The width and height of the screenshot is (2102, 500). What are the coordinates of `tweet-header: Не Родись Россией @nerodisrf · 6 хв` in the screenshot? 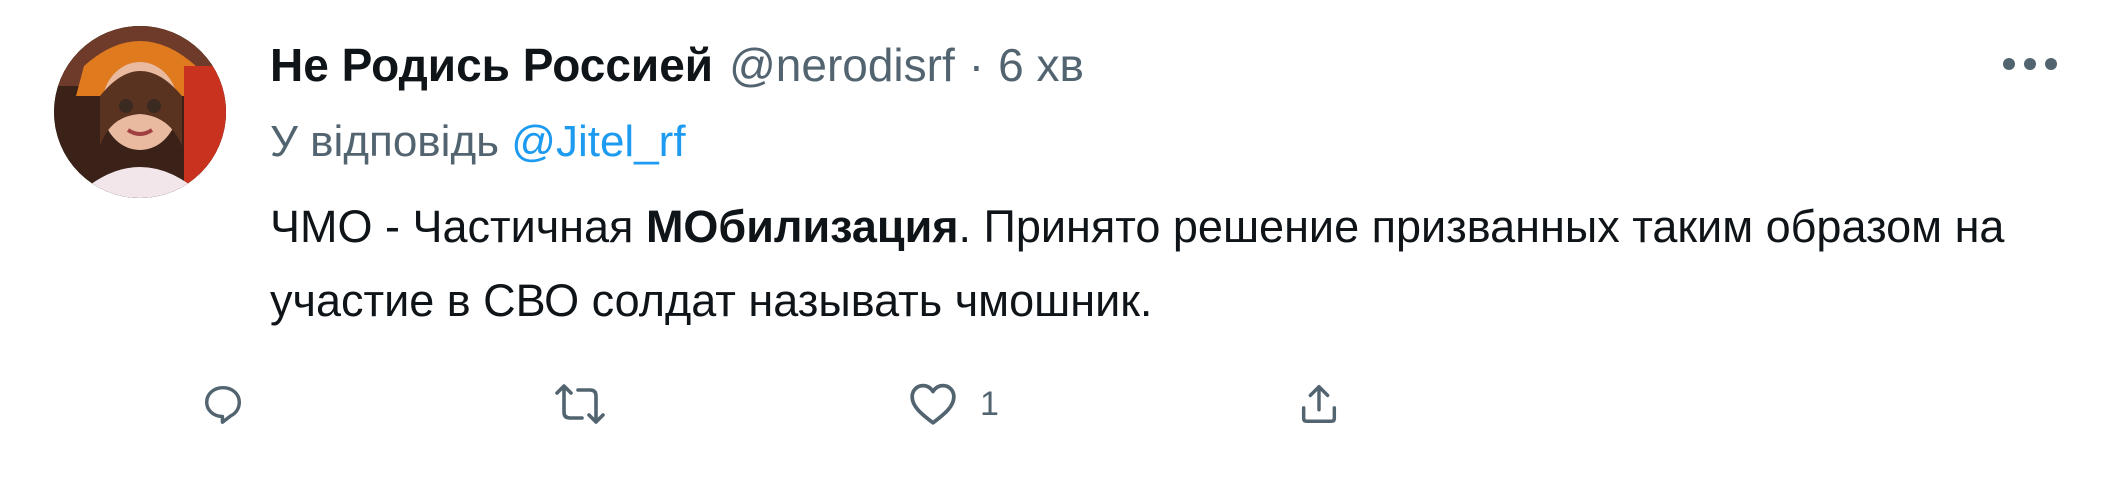 It's located at (677, 65).